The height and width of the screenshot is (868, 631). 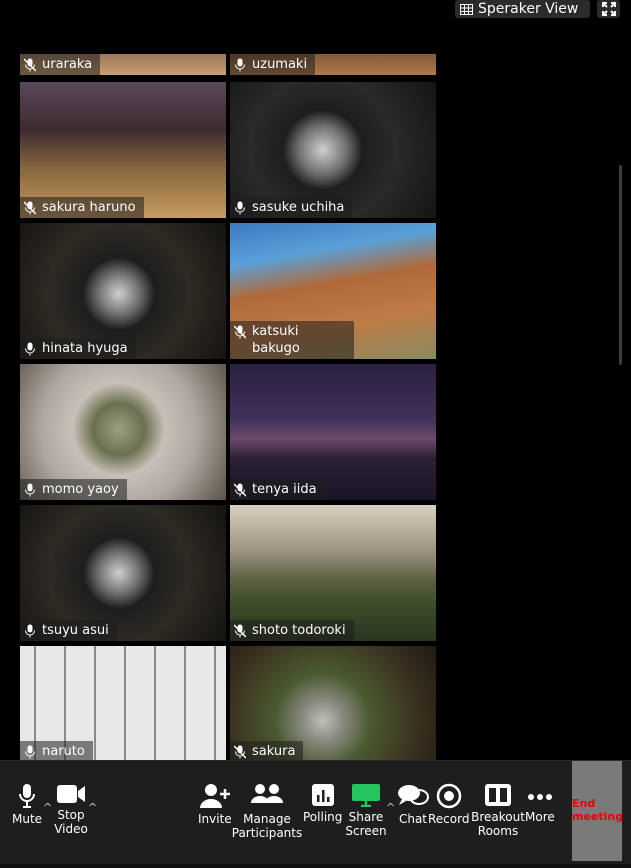 What do you see at coordinates (123, 573) in the screenshot?
I see `video-tile: tsuyu asui` at bounding box center [123, 573].